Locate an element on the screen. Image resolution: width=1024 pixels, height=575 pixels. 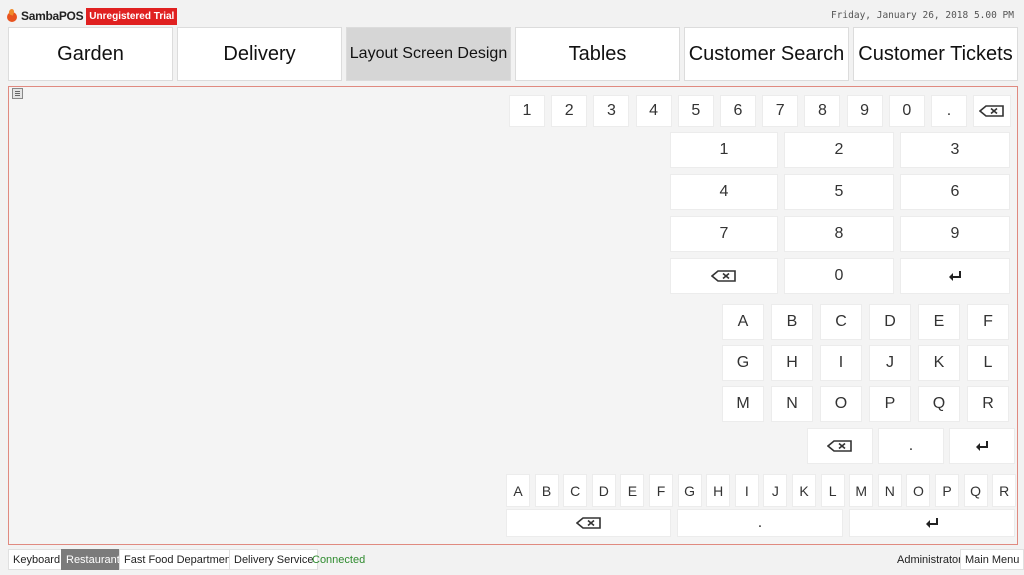
alpha-grid-key: K is located at coordinates (939, 363).